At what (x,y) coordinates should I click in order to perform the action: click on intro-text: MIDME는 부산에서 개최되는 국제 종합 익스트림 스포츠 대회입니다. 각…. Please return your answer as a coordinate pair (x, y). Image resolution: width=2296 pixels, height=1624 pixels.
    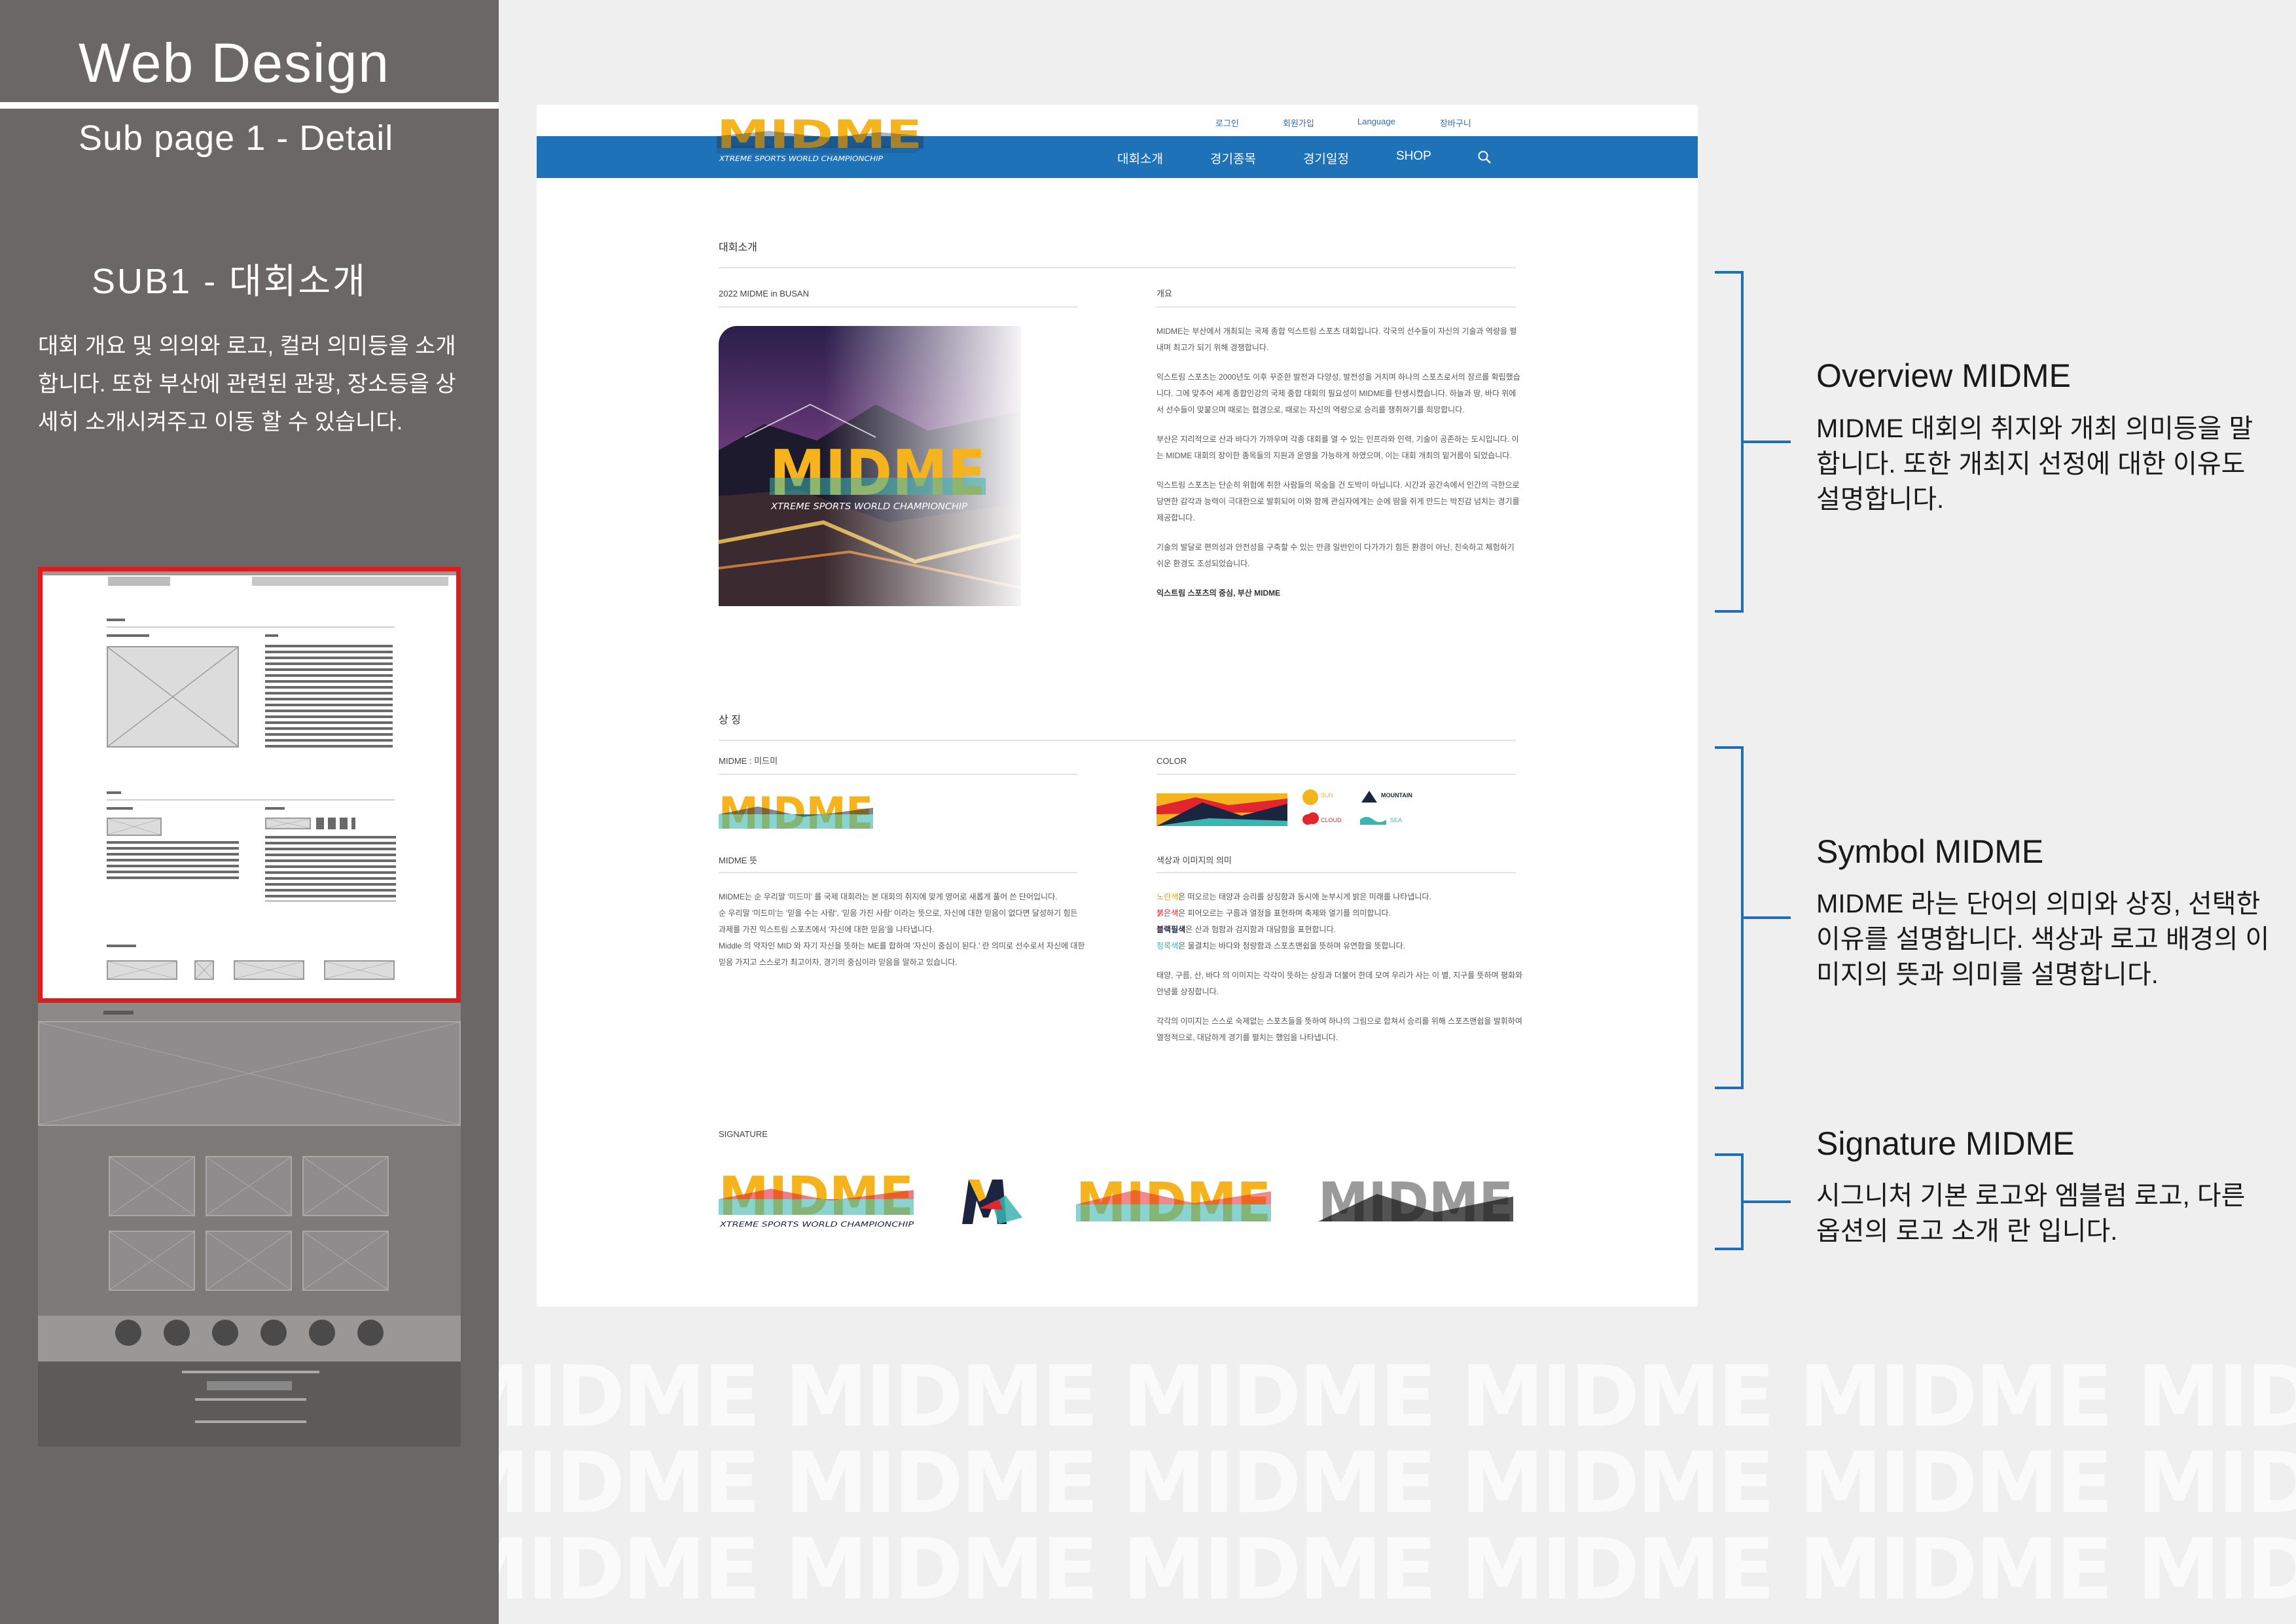
    Looking at the image, I should click on (1340, 462).